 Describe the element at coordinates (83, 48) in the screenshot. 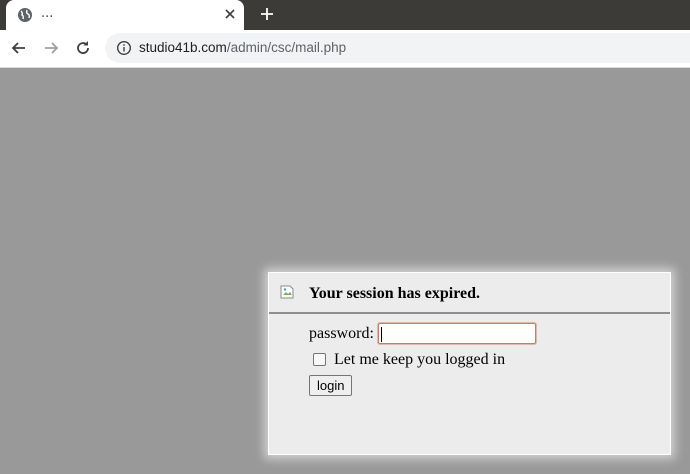

I see `reload-icon` at that location.